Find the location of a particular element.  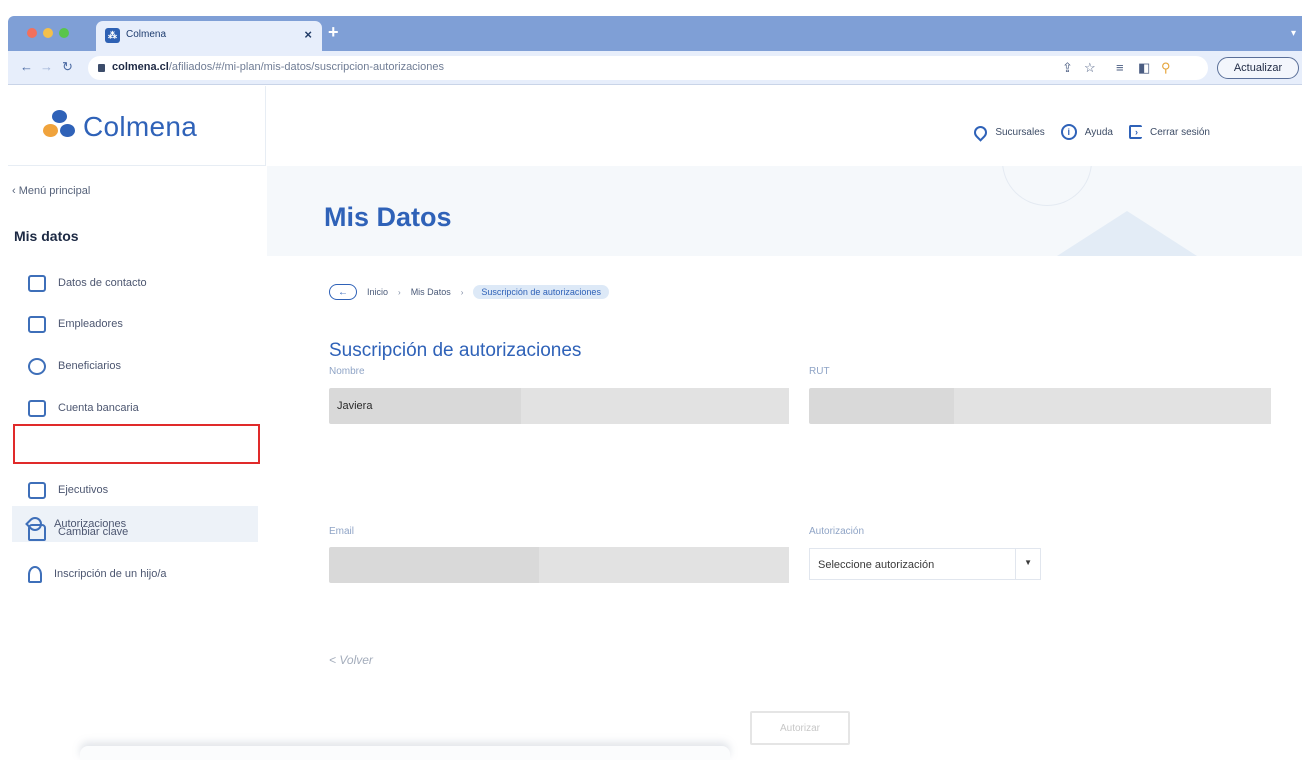

sidebar-item-label: Inscripción de un hijo/a is located at coordinates (110, 574).